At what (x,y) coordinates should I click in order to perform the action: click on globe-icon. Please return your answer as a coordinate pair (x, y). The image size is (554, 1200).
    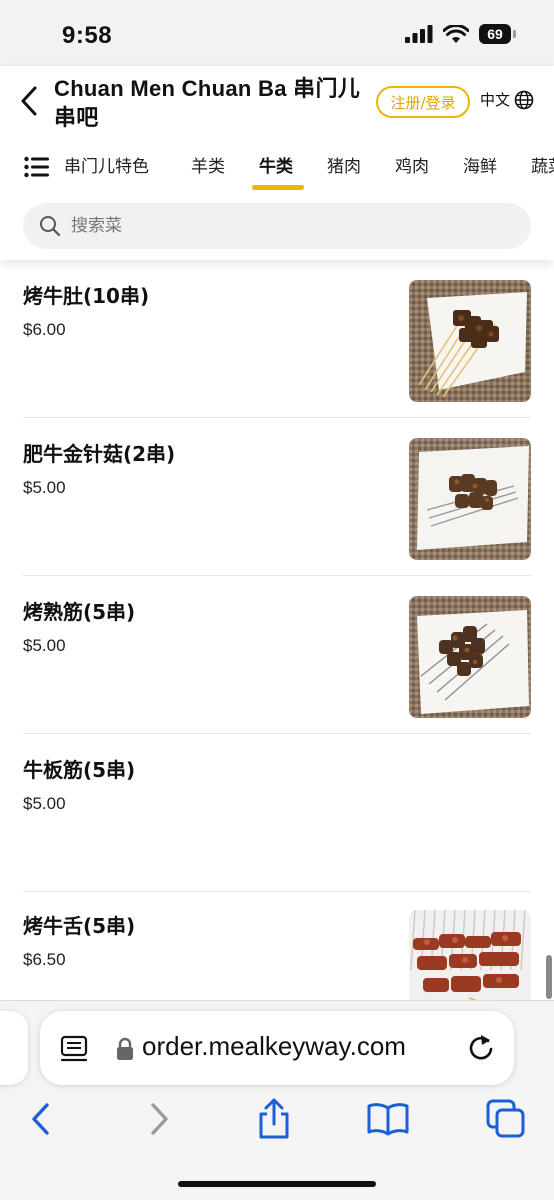
    Looking at the image, I should click on (524, 99).